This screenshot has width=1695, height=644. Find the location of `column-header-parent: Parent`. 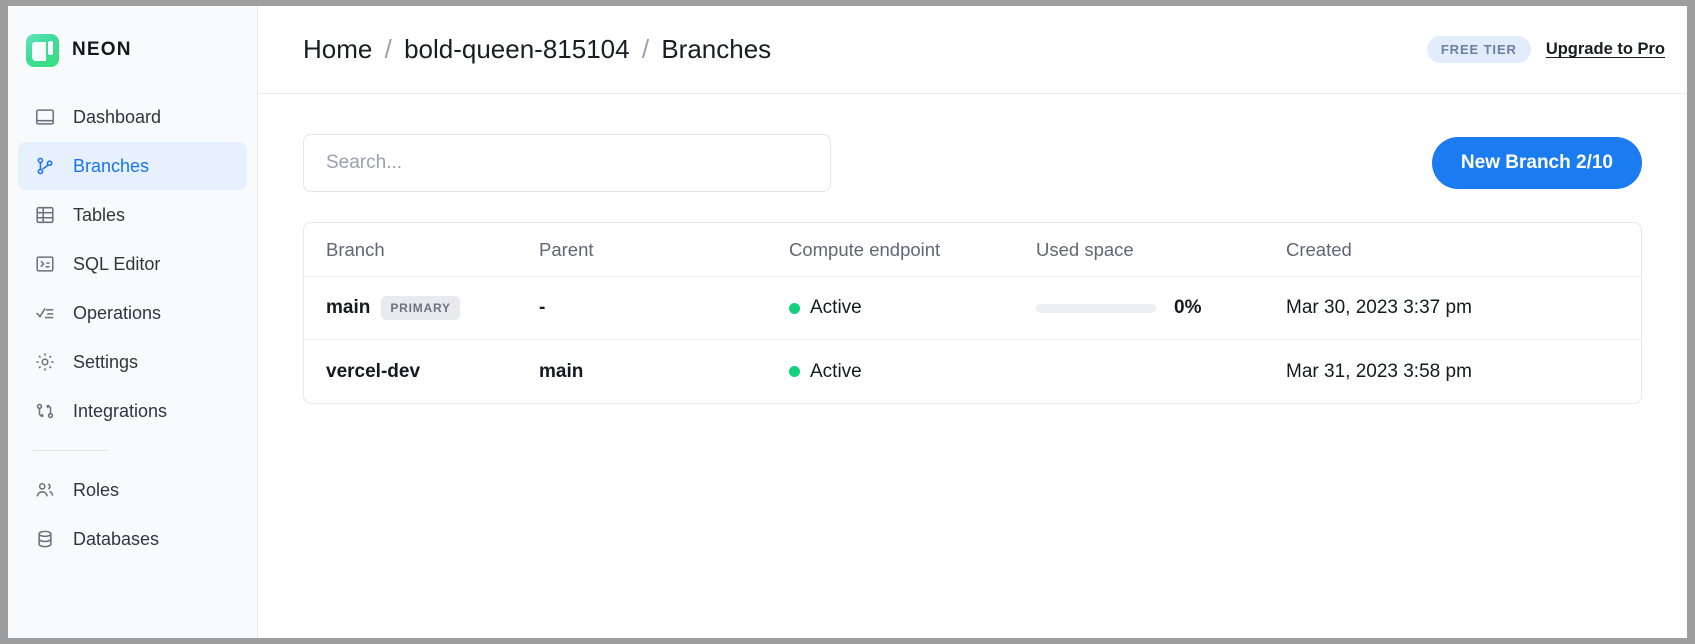

column-header-parent: Parent is located at coordinates (566, 249).